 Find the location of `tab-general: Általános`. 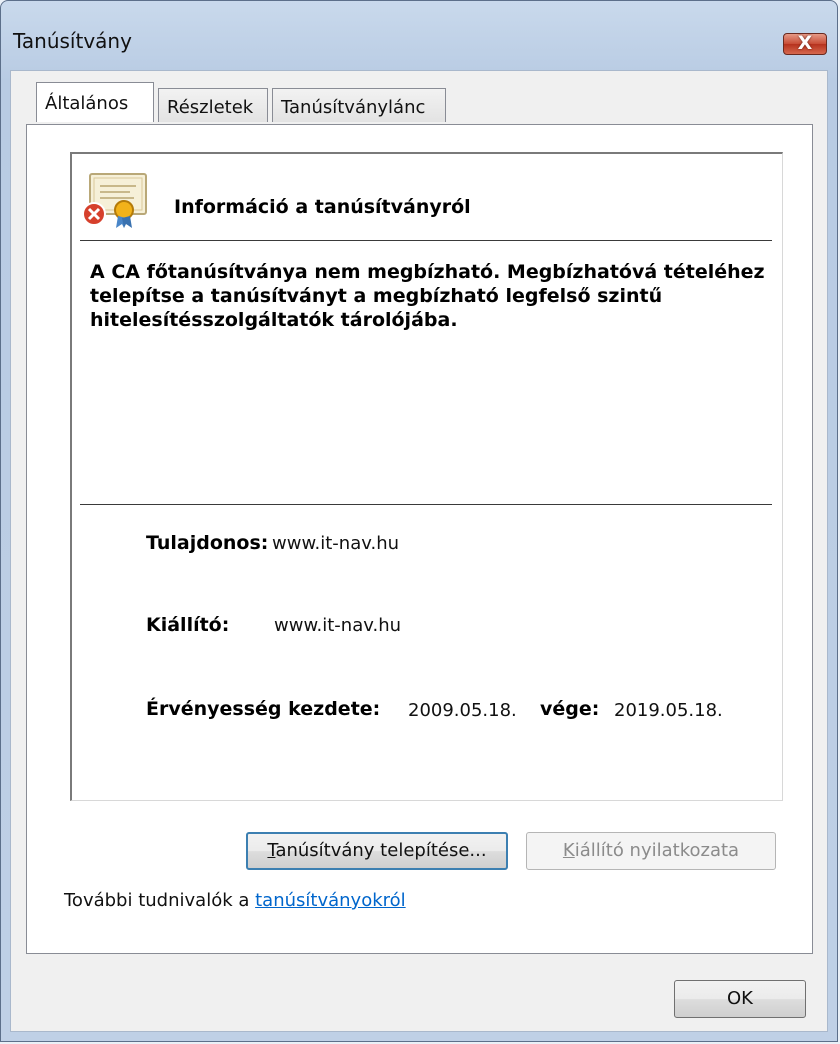

tab-general: Általános is located at coordinates (95, 102).